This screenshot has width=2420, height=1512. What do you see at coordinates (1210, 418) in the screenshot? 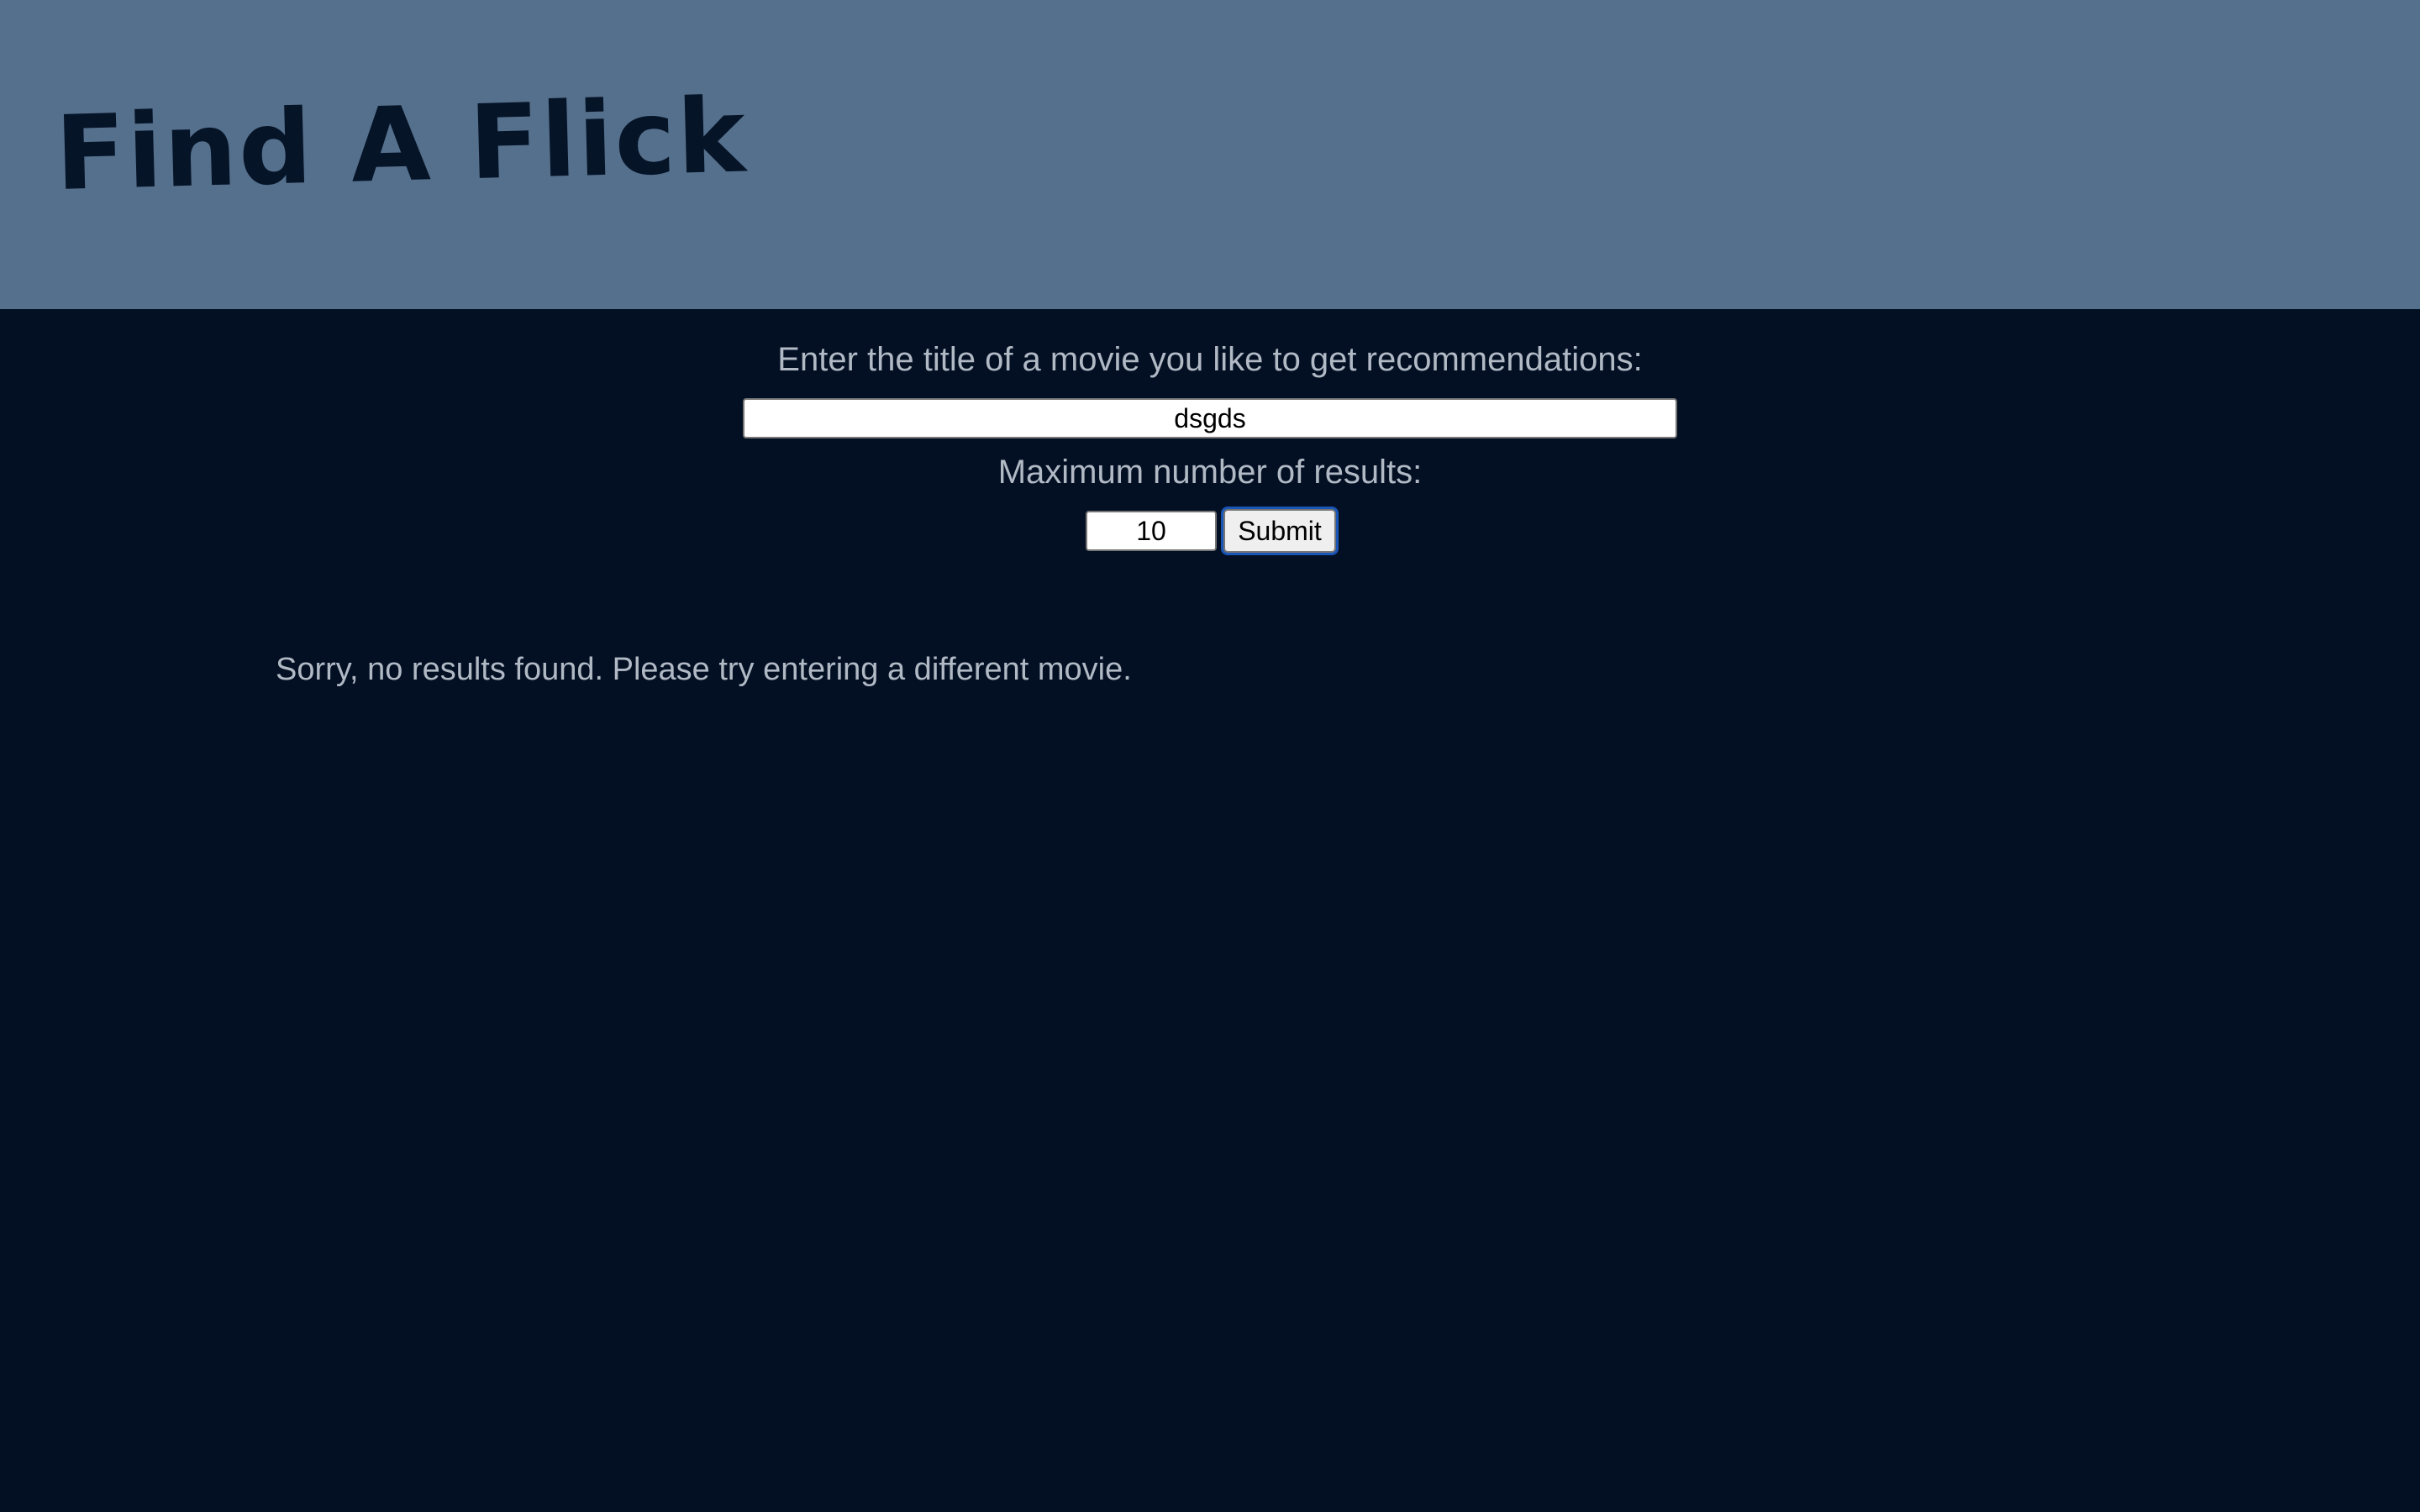
I see `movie-title-input` at bounding box center [1210, 418].